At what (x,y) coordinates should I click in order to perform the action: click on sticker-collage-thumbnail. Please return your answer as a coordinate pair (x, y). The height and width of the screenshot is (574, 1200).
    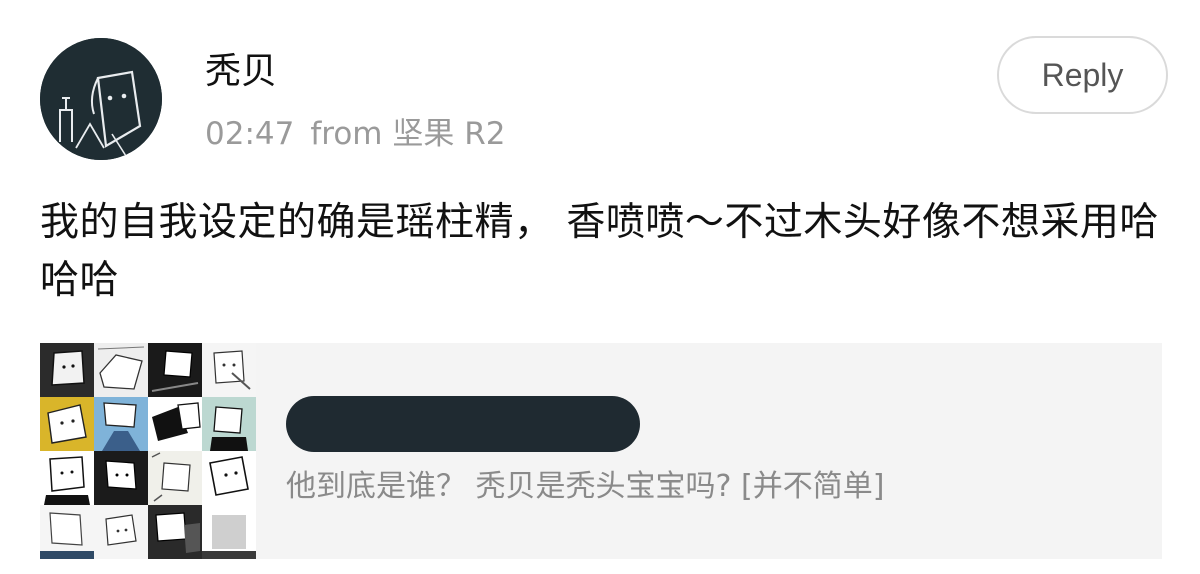
    Looking at the image, I should click on (148, 451).